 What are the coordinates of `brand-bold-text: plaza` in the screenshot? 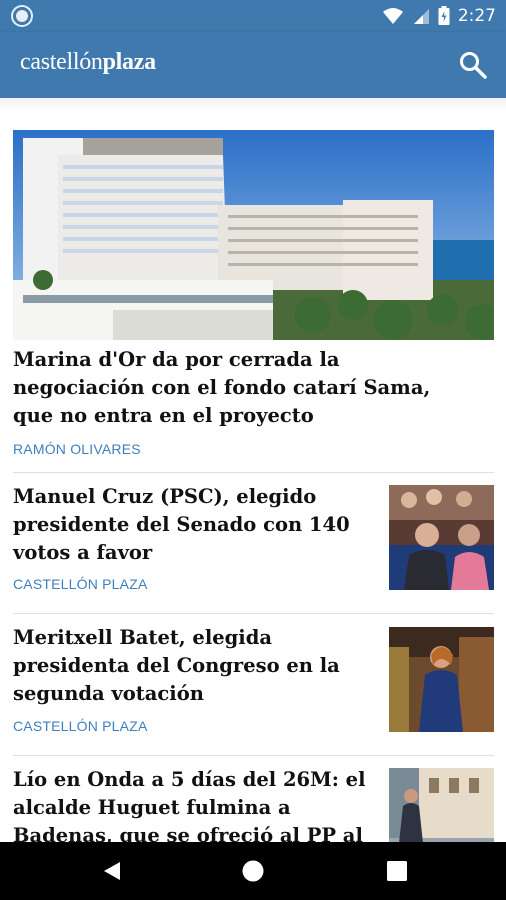 It's located at (129, 62).